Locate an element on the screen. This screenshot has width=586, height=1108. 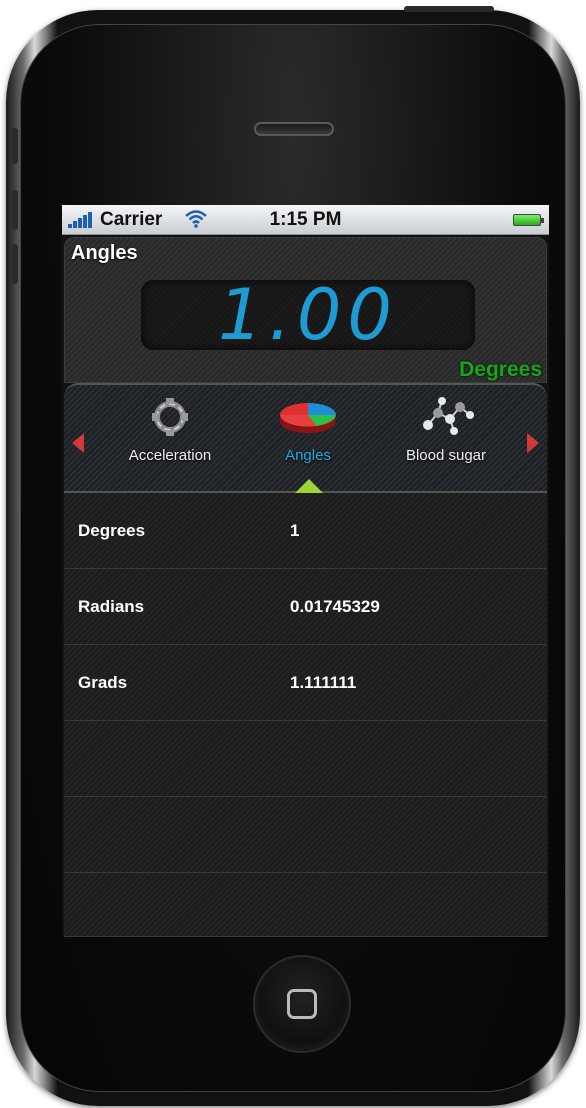
volume-up-button is located at coordinates (15, 210).